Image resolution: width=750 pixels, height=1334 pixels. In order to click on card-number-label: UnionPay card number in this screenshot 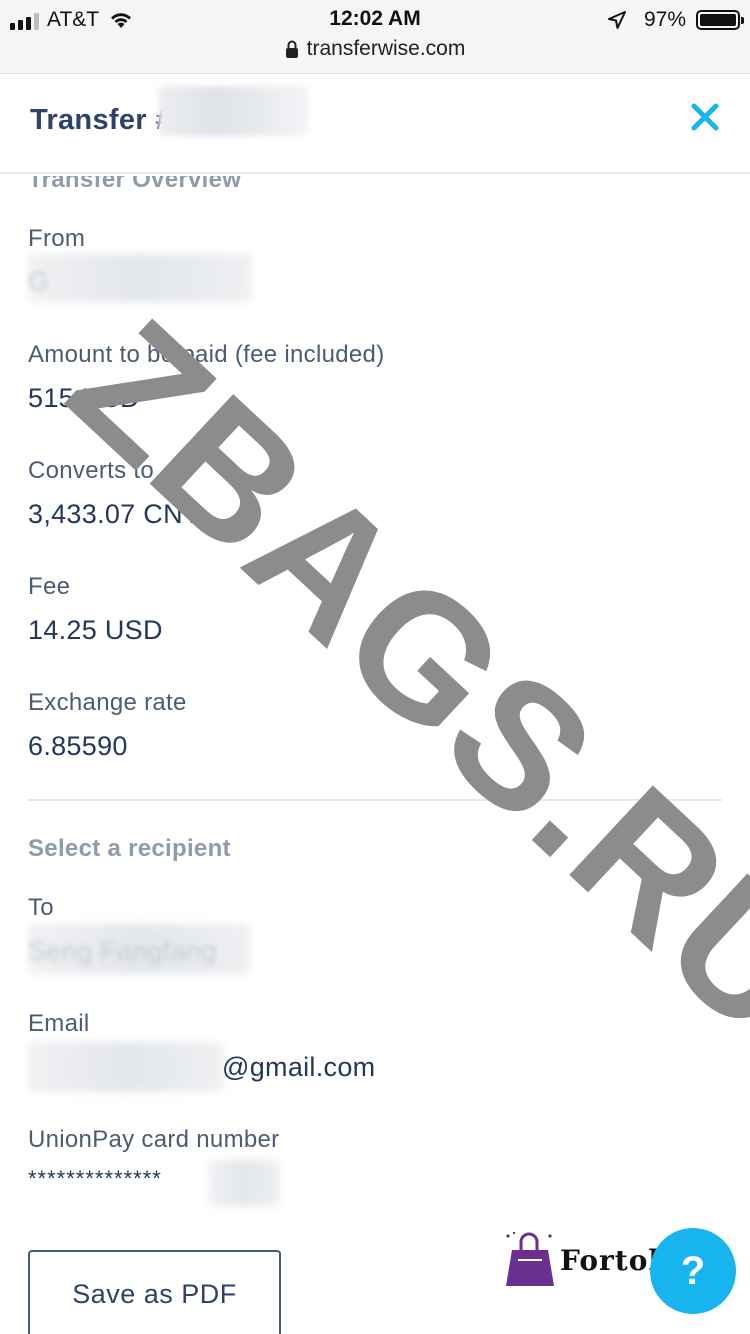, I will do `click(154, 1139)`.